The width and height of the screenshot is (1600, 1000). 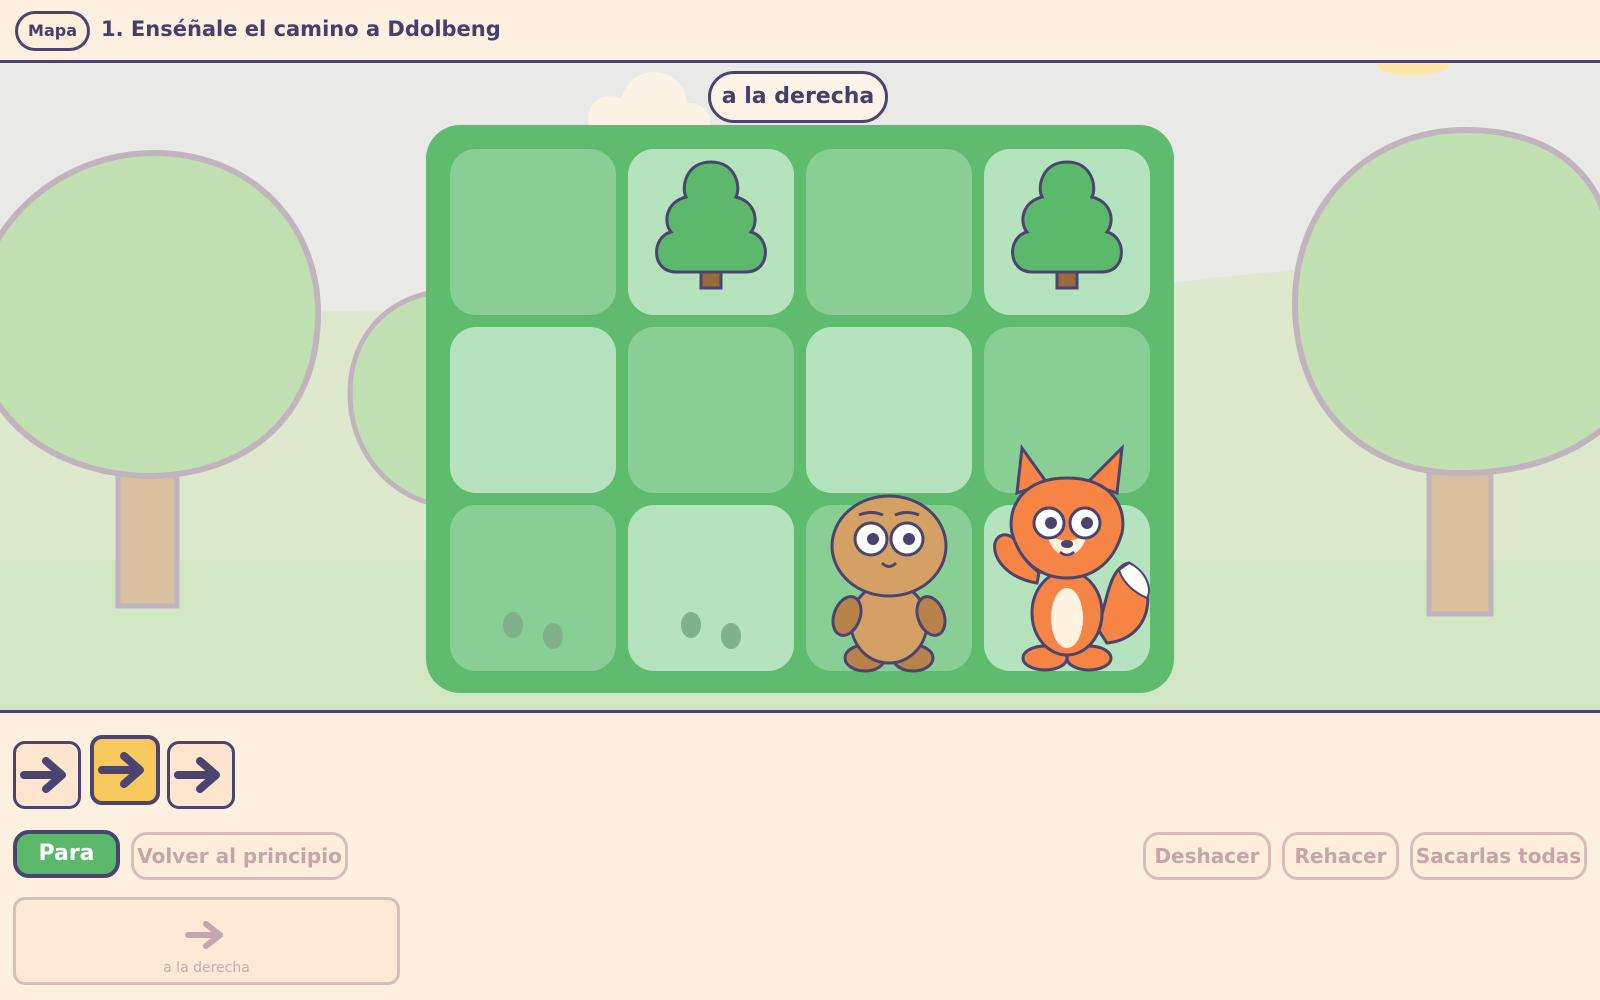 I want to click on undo-button: Deshacer, so click(x=1207, y=856).